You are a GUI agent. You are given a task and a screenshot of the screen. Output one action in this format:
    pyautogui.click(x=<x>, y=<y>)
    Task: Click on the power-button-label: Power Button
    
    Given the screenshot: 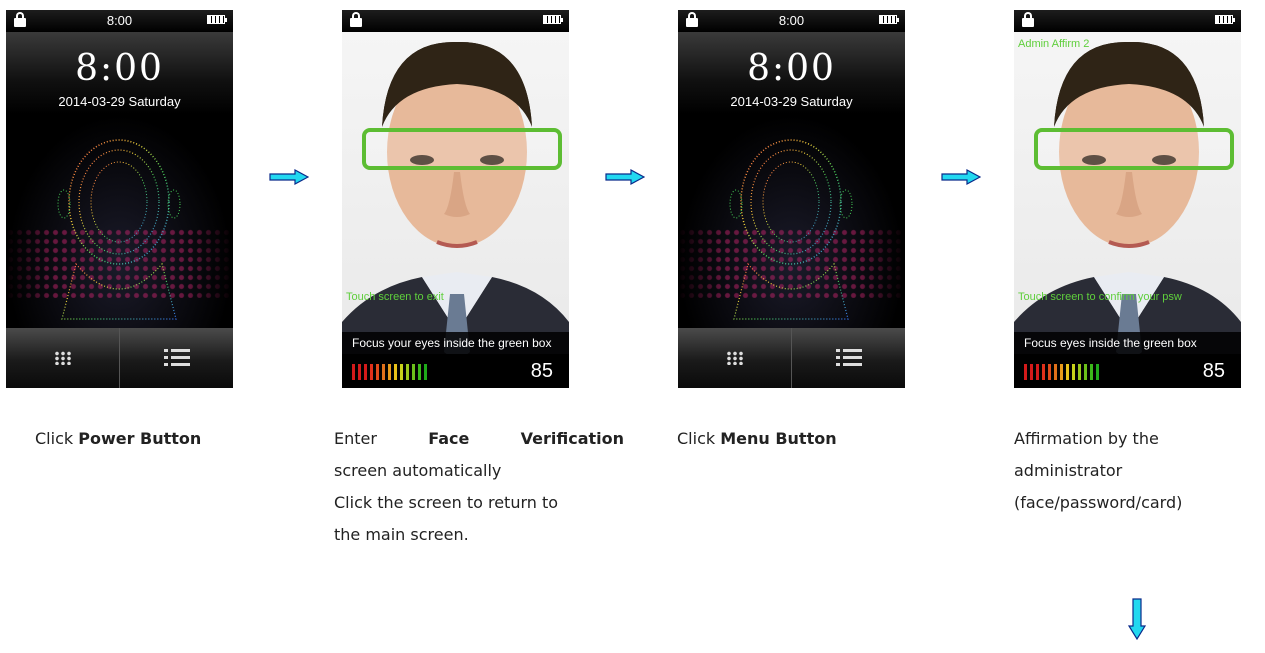 What is the action you would take?
    pyautogui.click(x=140, y=438)
    